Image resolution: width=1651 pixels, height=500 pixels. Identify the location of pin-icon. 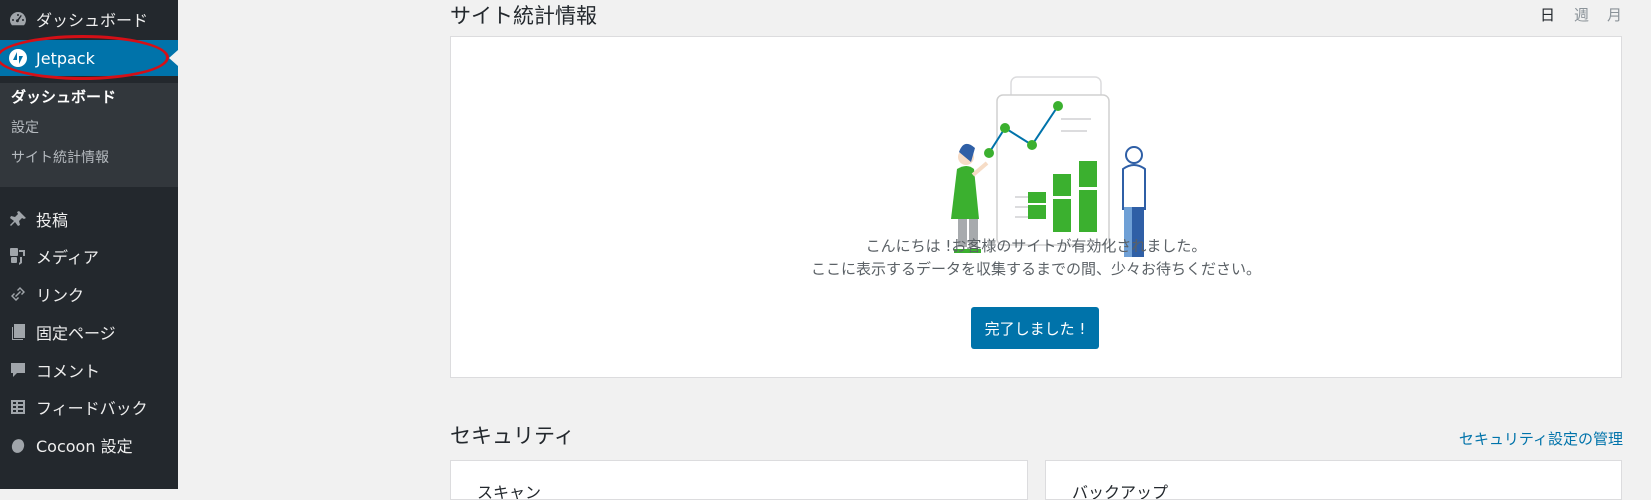
(18, 219).